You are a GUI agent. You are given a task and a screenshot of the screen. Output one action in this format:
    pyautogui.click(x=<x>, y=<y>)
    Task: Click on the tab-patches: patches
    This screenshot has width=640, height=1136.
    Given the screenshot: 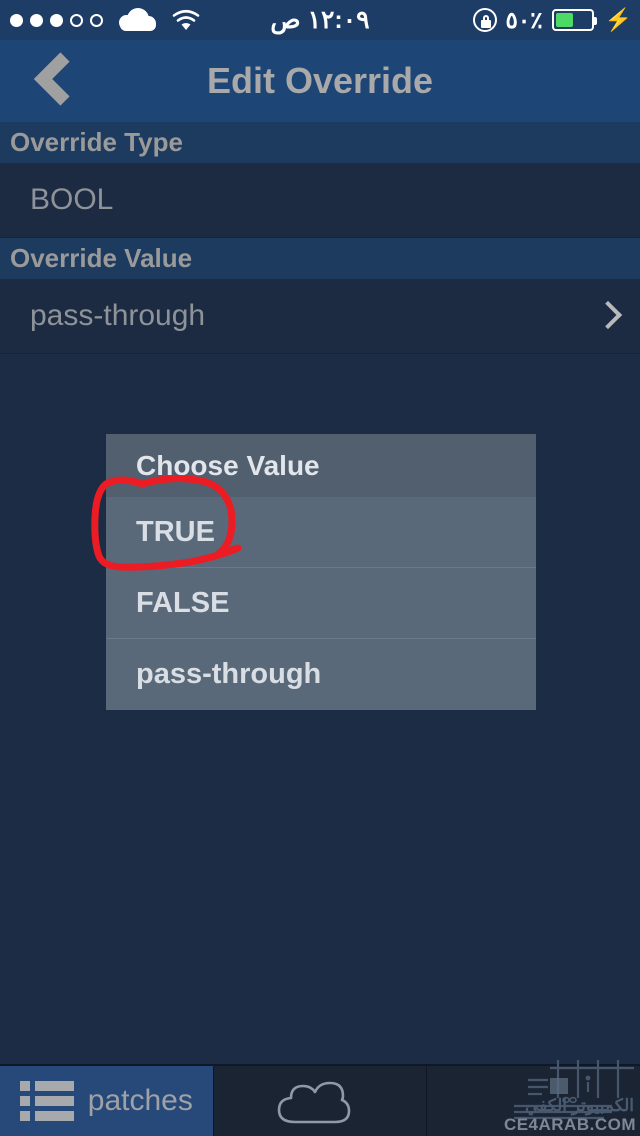 What is the action you would take?
    pyautogui.click(x=107, y=1101)
    